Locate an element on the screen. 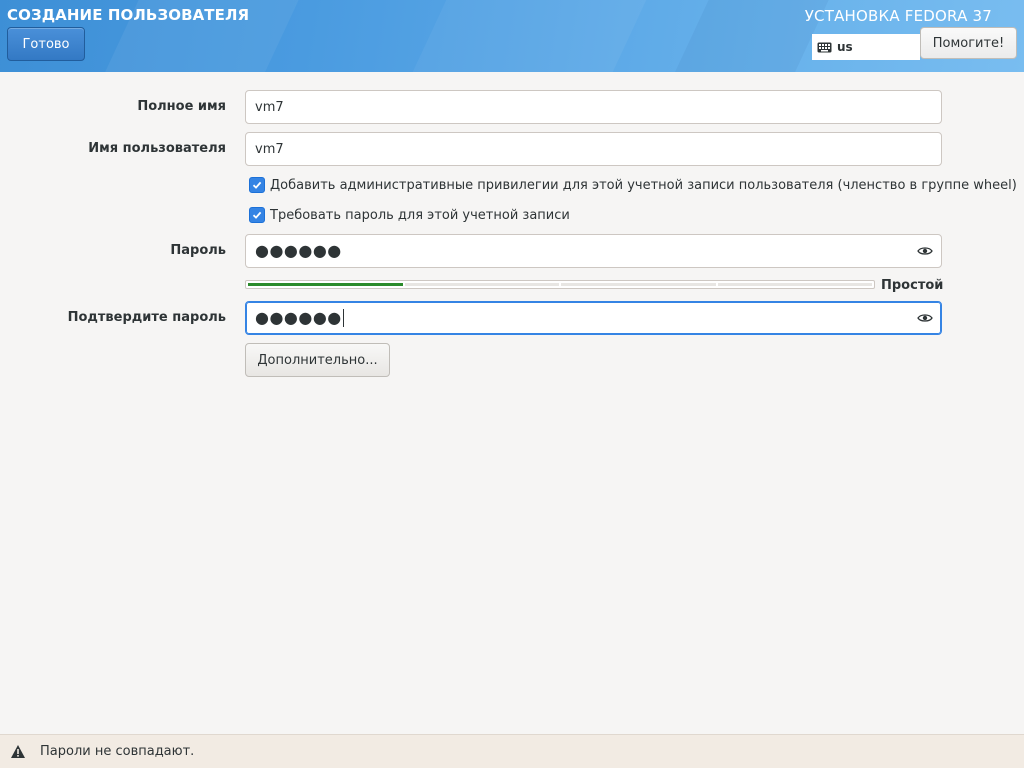 The width and height of the screenshot is (1024, 768). product-title: УСТАНОВКА FEDORA 37 is located at coordinates (898, 16).